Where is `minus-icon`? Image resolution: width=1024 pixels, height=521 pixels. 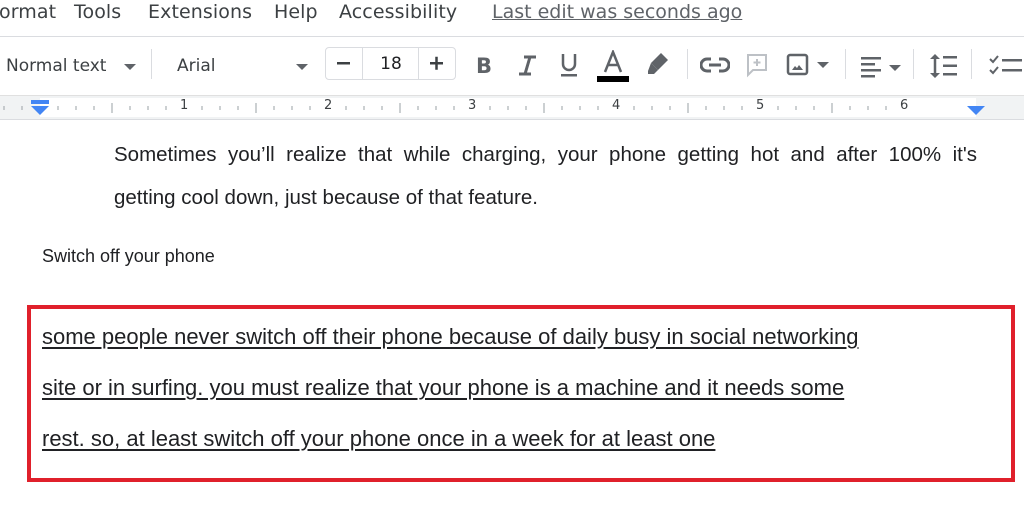 minus-icon is located at coordinates (343, 63).